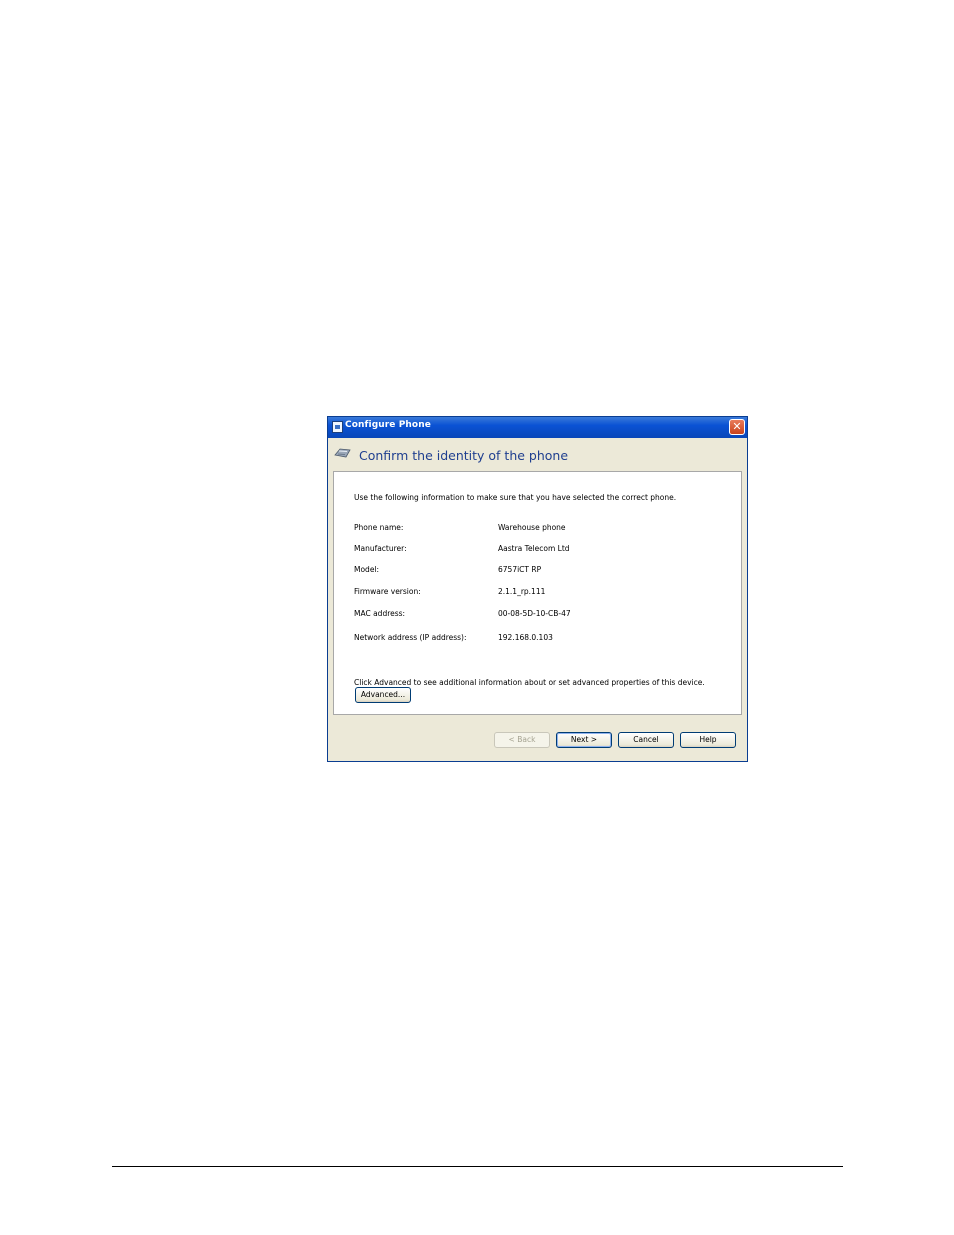 The width and height of the screenshot is (954, 1235). I want to click on model-value: 6757iCT RP, so click(520, 569).